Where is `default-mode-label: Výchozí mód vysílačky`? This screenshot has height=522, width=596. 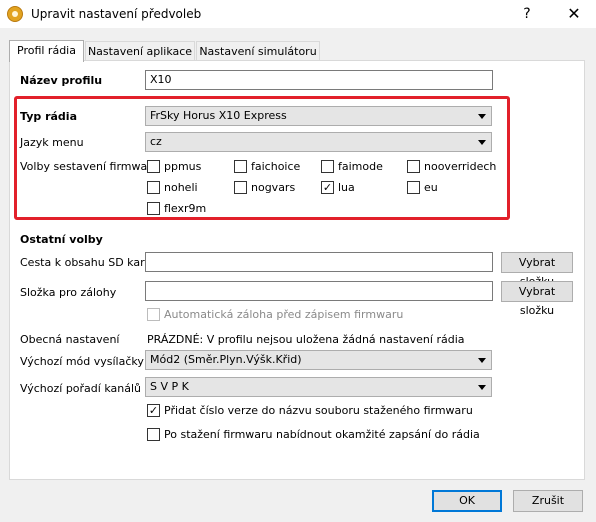
default-mode-label: Výchozí mód vysílačky is located at coordinates (82, 361).